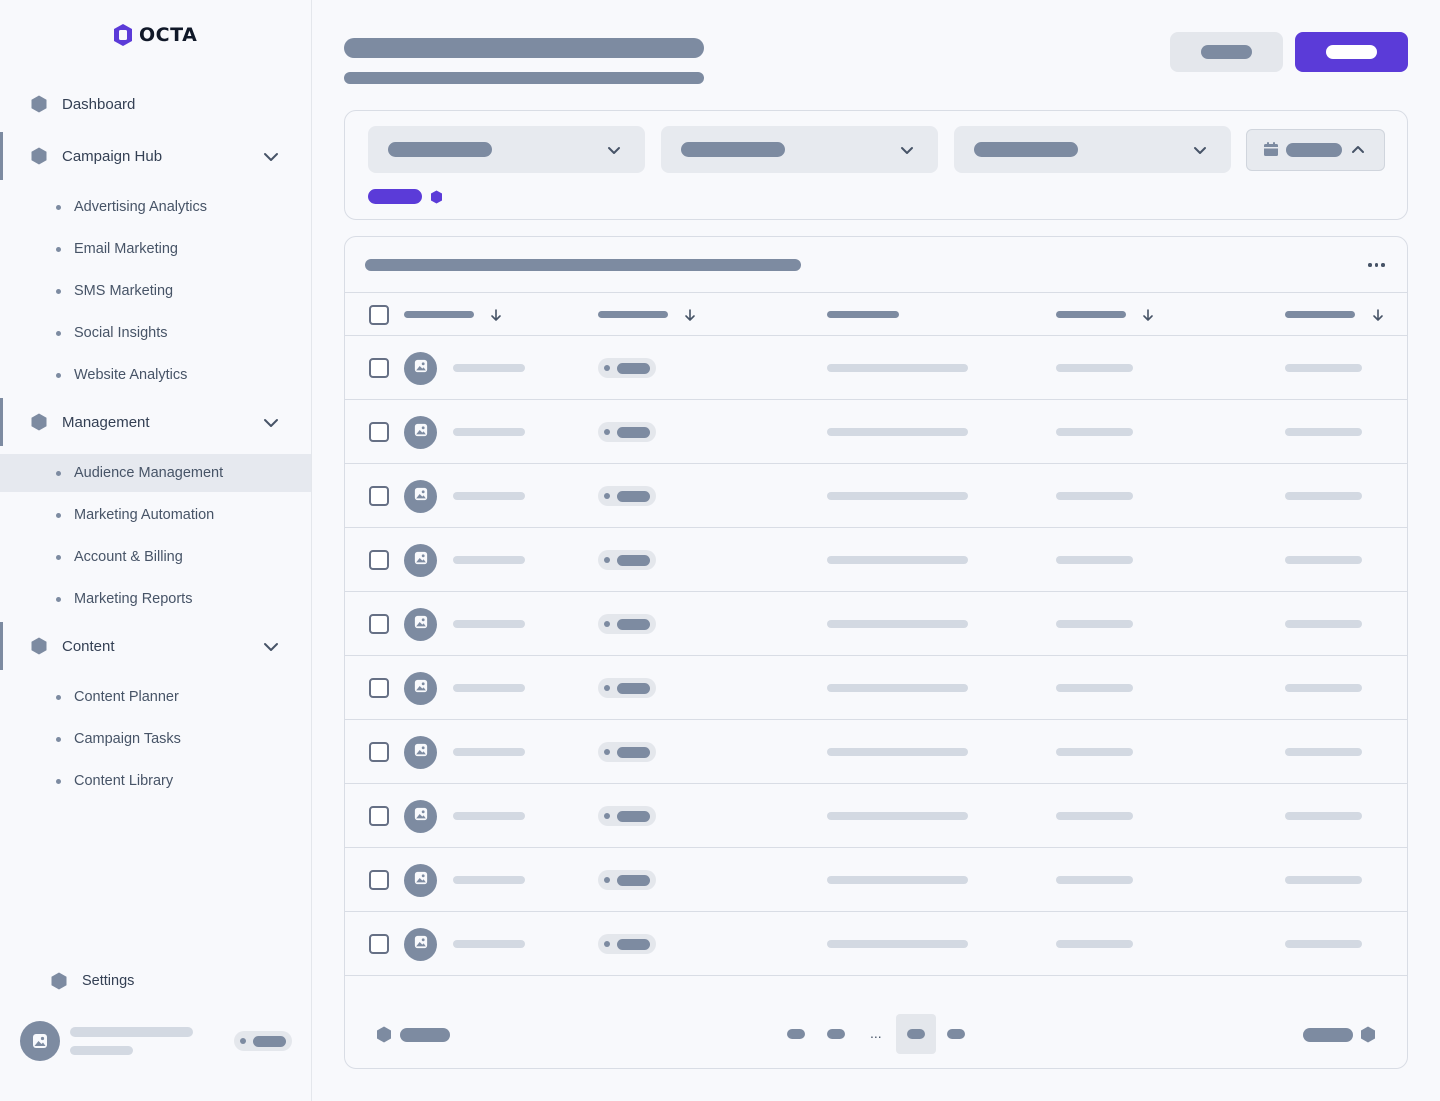 Image resolution: width=1440 pixels, height=1101 pixels. I want to click on sidebar-group-content: Content, so click(155, 646).